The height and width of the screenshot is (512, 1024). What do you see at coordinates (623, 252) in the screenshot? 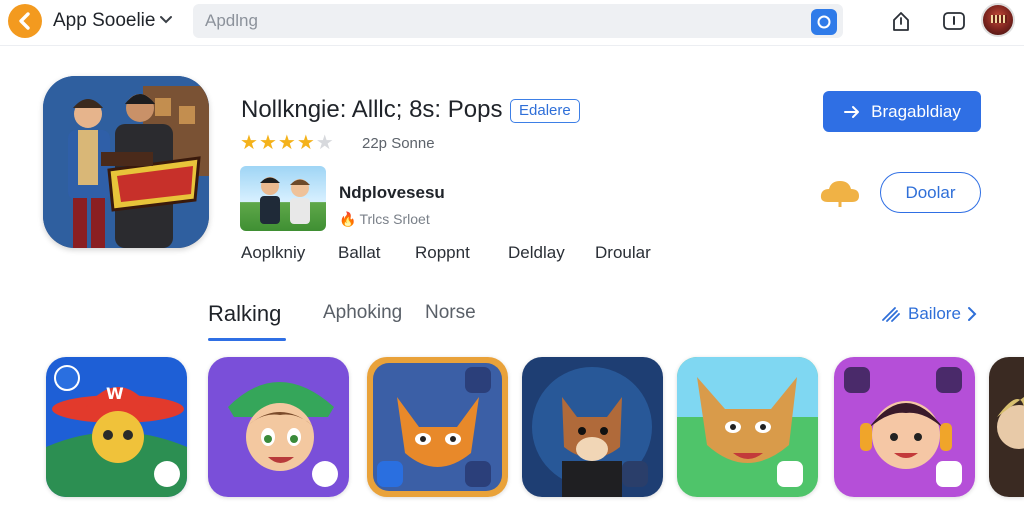
I see `meta-item: Droular` at bounding box center [623, 252].